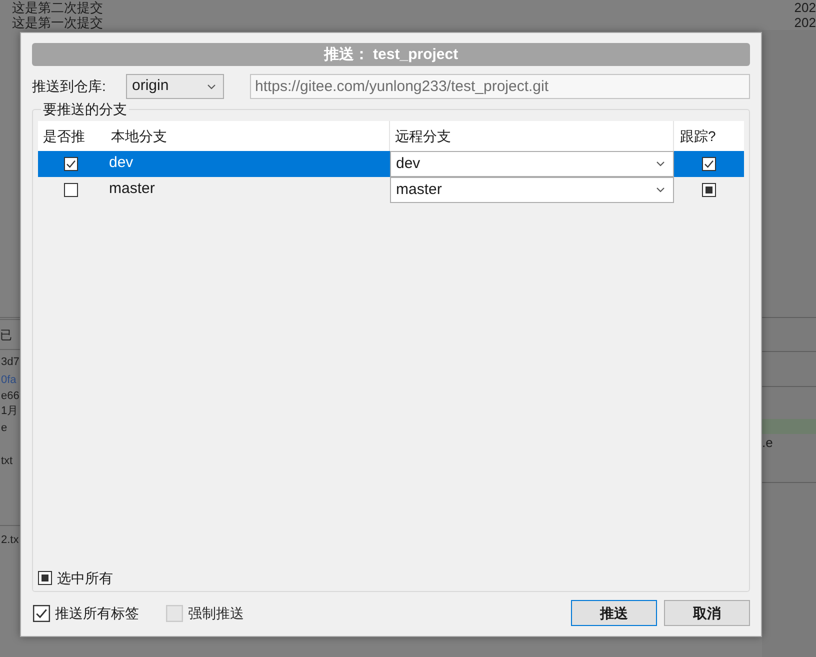  What do you see at coordinates (85, 578) in the screenshot?
I see `select-all-label: 选中所有` at bounding box center [85, 578].